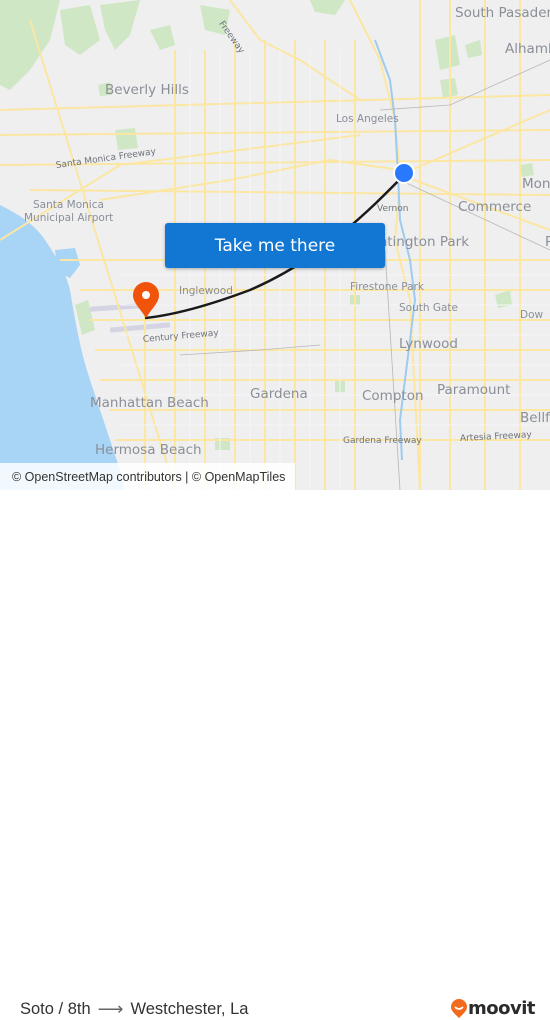 The width and height of the screenshot is (550, 1020). I want to click on map-label-alhambra: Alhambra, so click(527, 49).